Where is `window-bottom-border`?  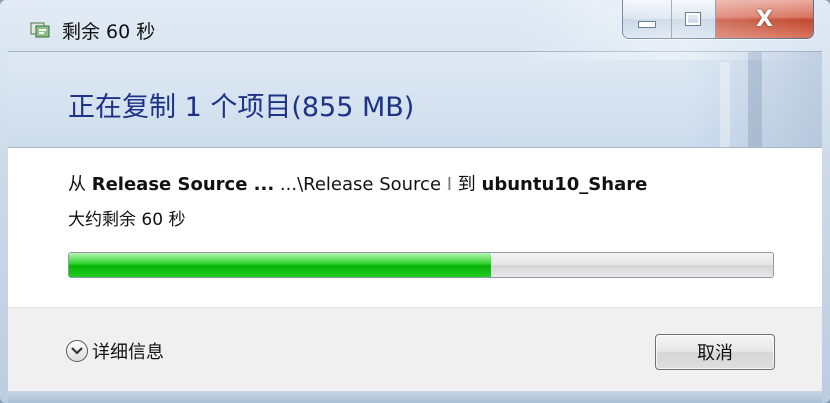
window-bottom-border is located at coordinates (415, 397).